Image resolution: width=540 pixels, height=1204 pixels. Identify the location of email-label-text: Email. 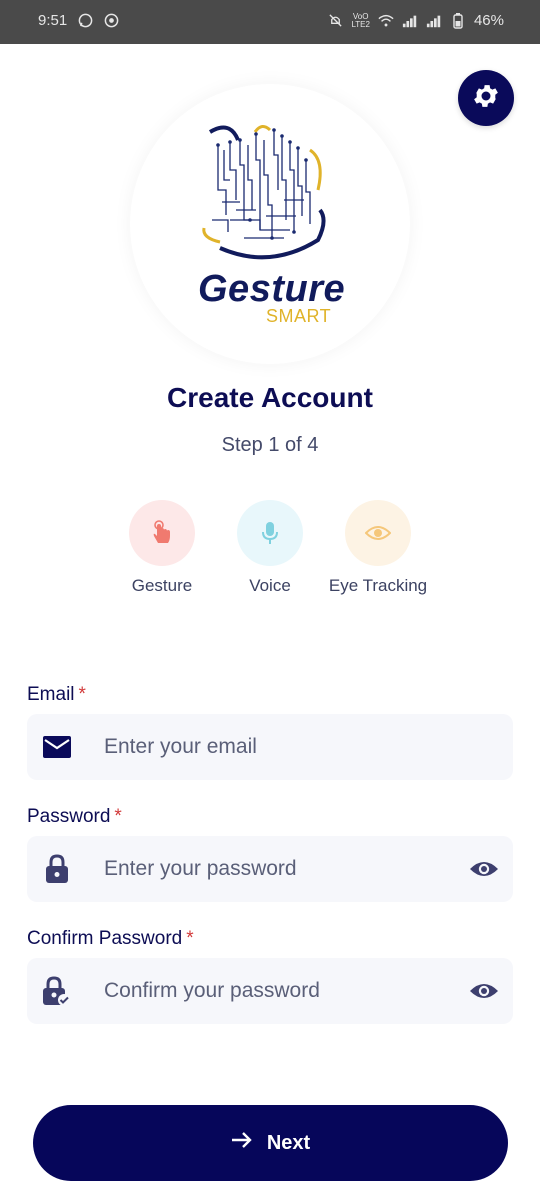
(51, 694).